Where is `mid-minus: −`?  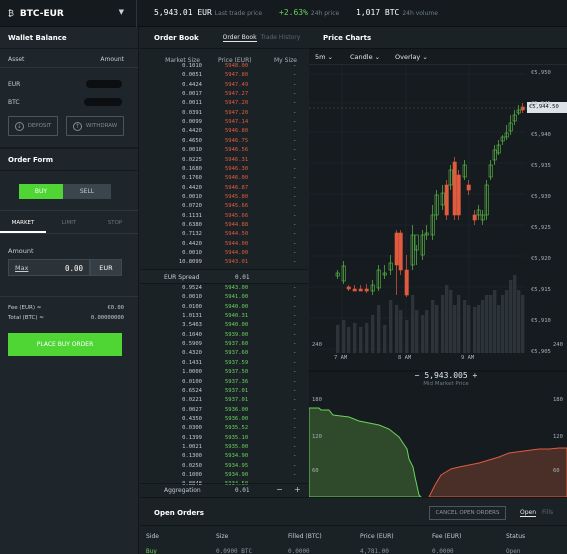
mid-minus: − is located at coordinates (417, 375).